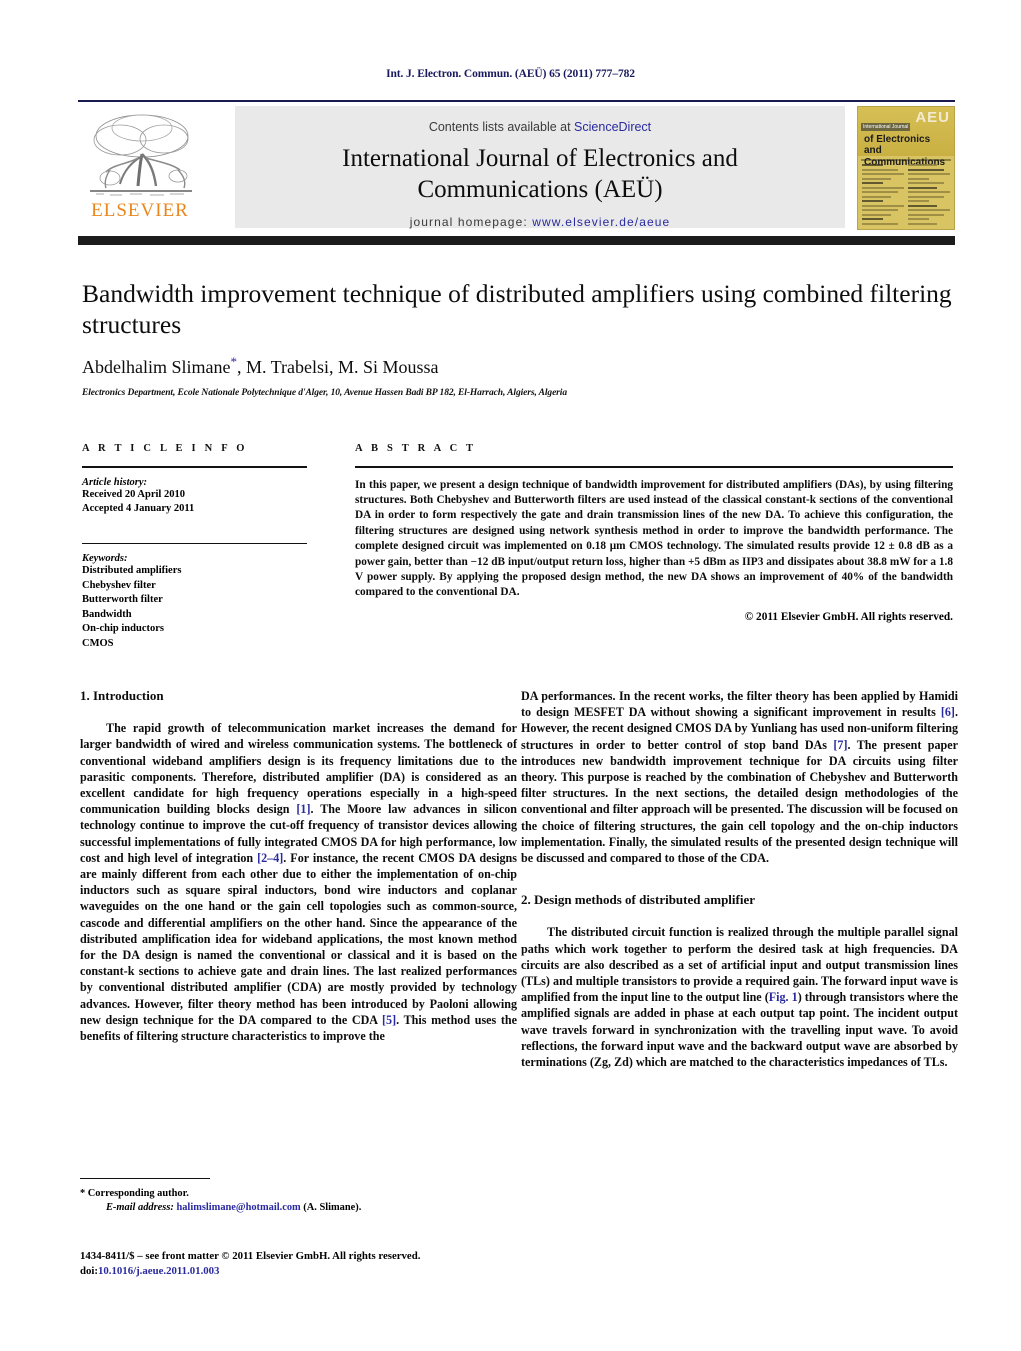 This screenshot has width=1021, height=1351. What do you see at coordinates (303, 809) in the screenshot?
I see `citation-ref-1: [1]` at bounding box center [303, 809].